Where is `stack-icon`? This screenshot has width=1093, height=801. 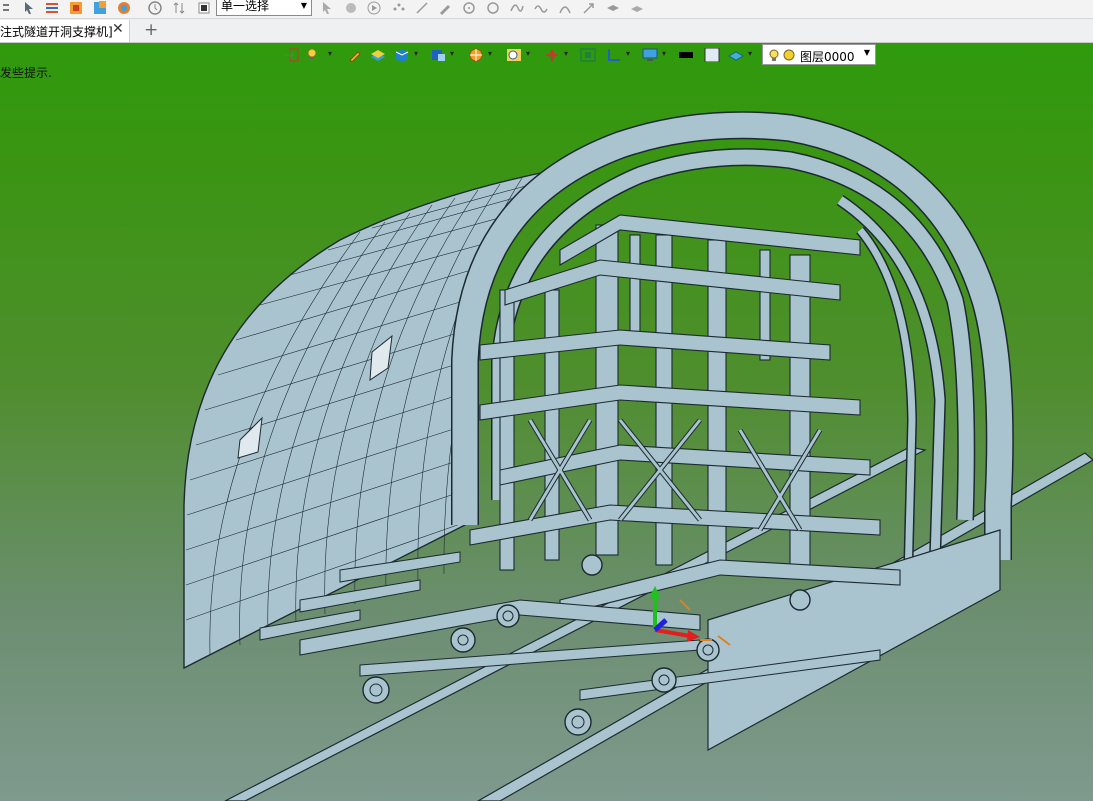 stack-icon is located at coordinates (613, 8).